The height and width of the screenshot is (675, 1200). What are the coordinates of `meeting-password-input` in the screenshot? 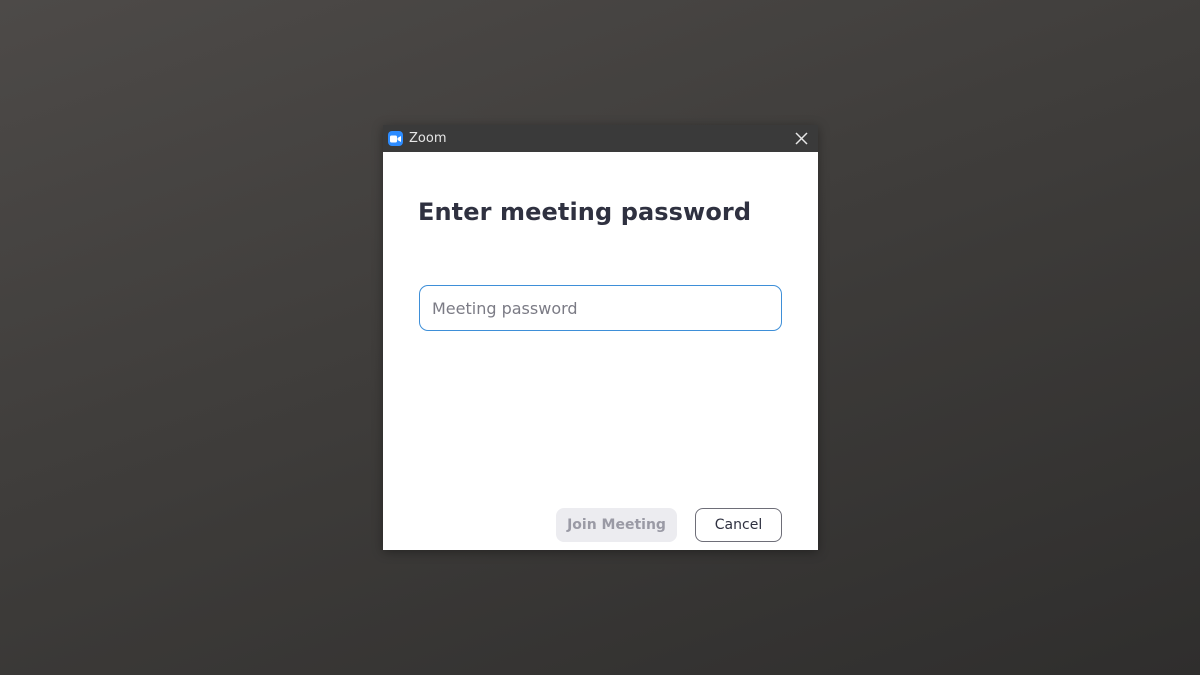 It's located at (600, 308).